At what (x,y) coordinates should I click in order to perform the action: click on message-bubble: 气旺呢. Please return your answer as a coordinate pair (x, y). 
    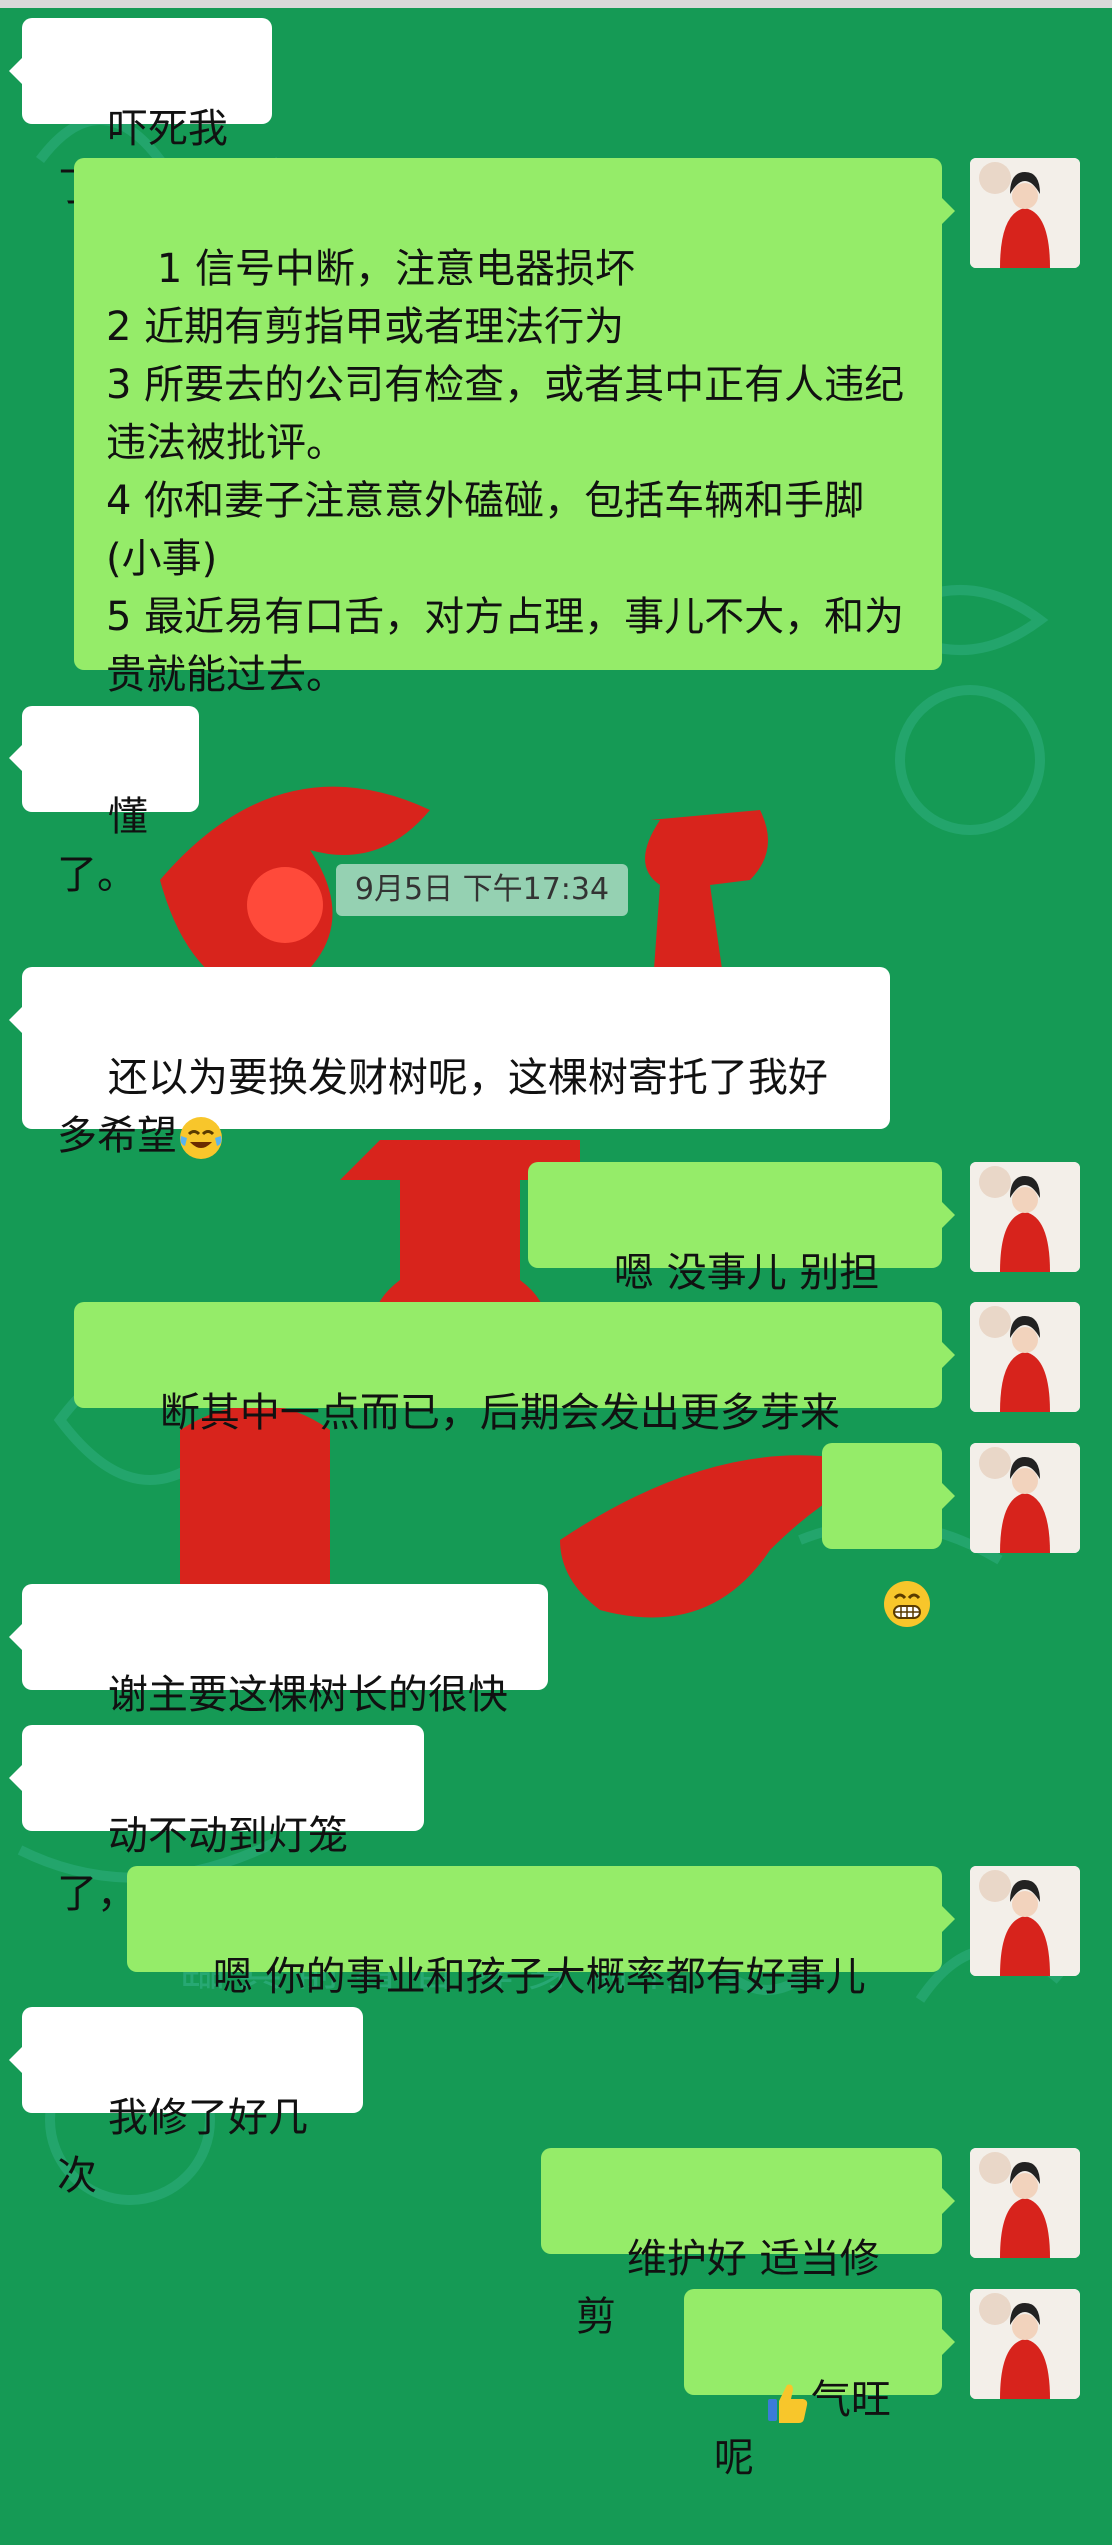
    Looking at the image, I should click on (813, 2385).